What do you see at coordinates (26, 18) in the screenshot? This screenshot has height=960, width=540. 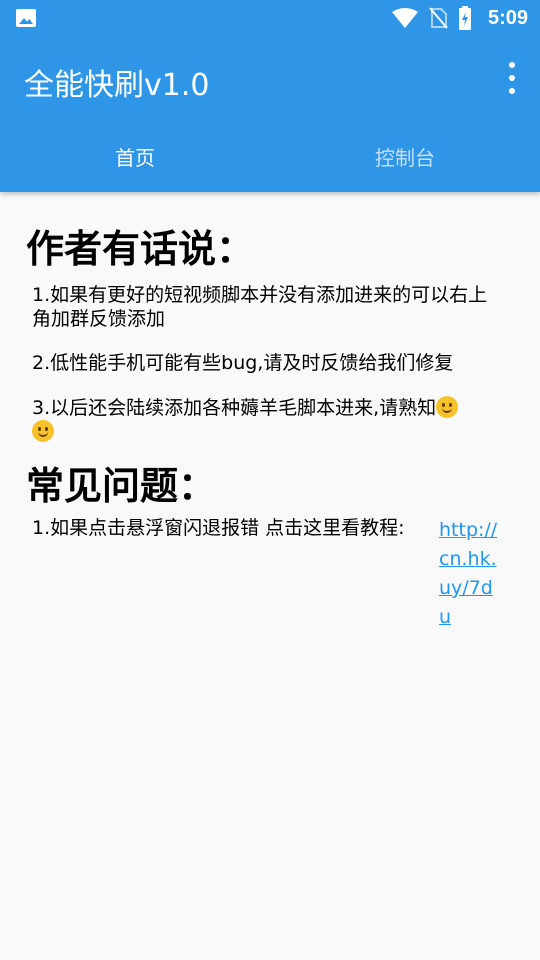 I see `image-icon` at bounding box center [26, 18].